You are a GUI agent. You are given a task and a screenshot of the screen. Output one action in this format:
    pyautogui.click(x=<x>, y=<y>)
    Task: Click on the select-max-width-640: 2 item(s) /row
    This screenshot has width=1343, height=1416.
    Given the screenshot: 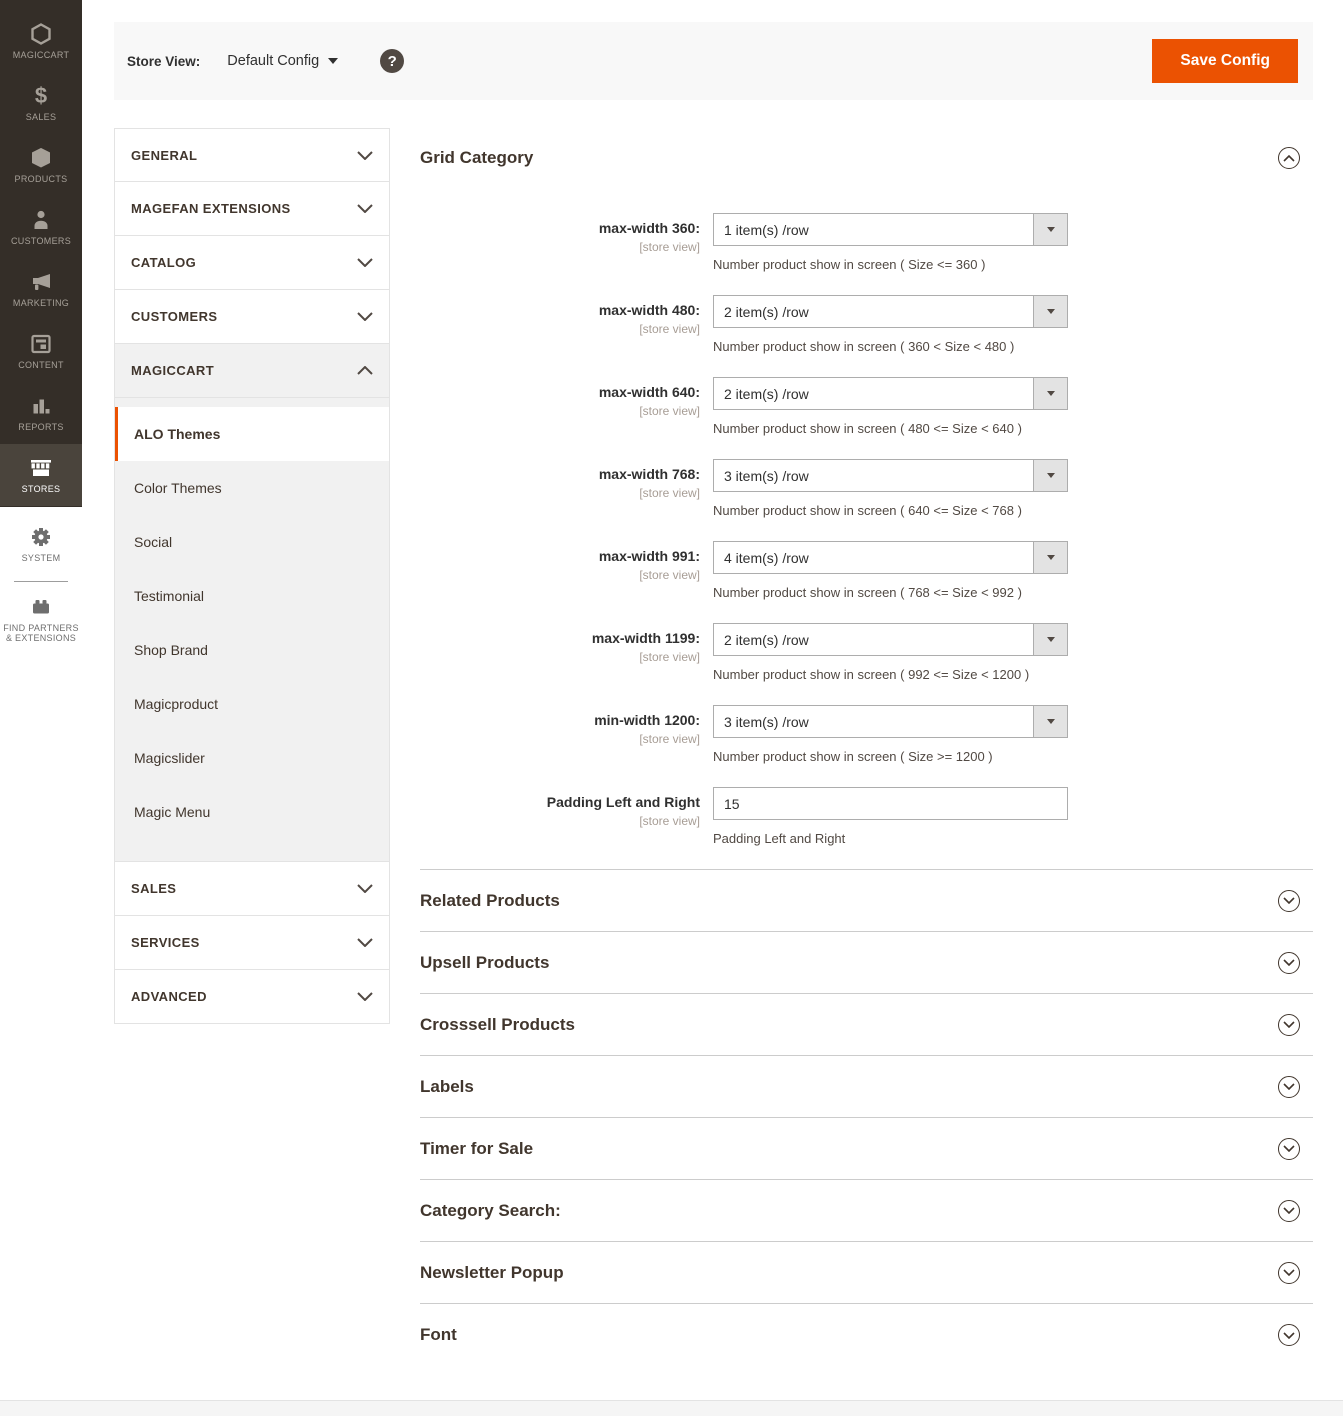 What is the action you would take?
    pyautogui.click(x=890, y=393)
    